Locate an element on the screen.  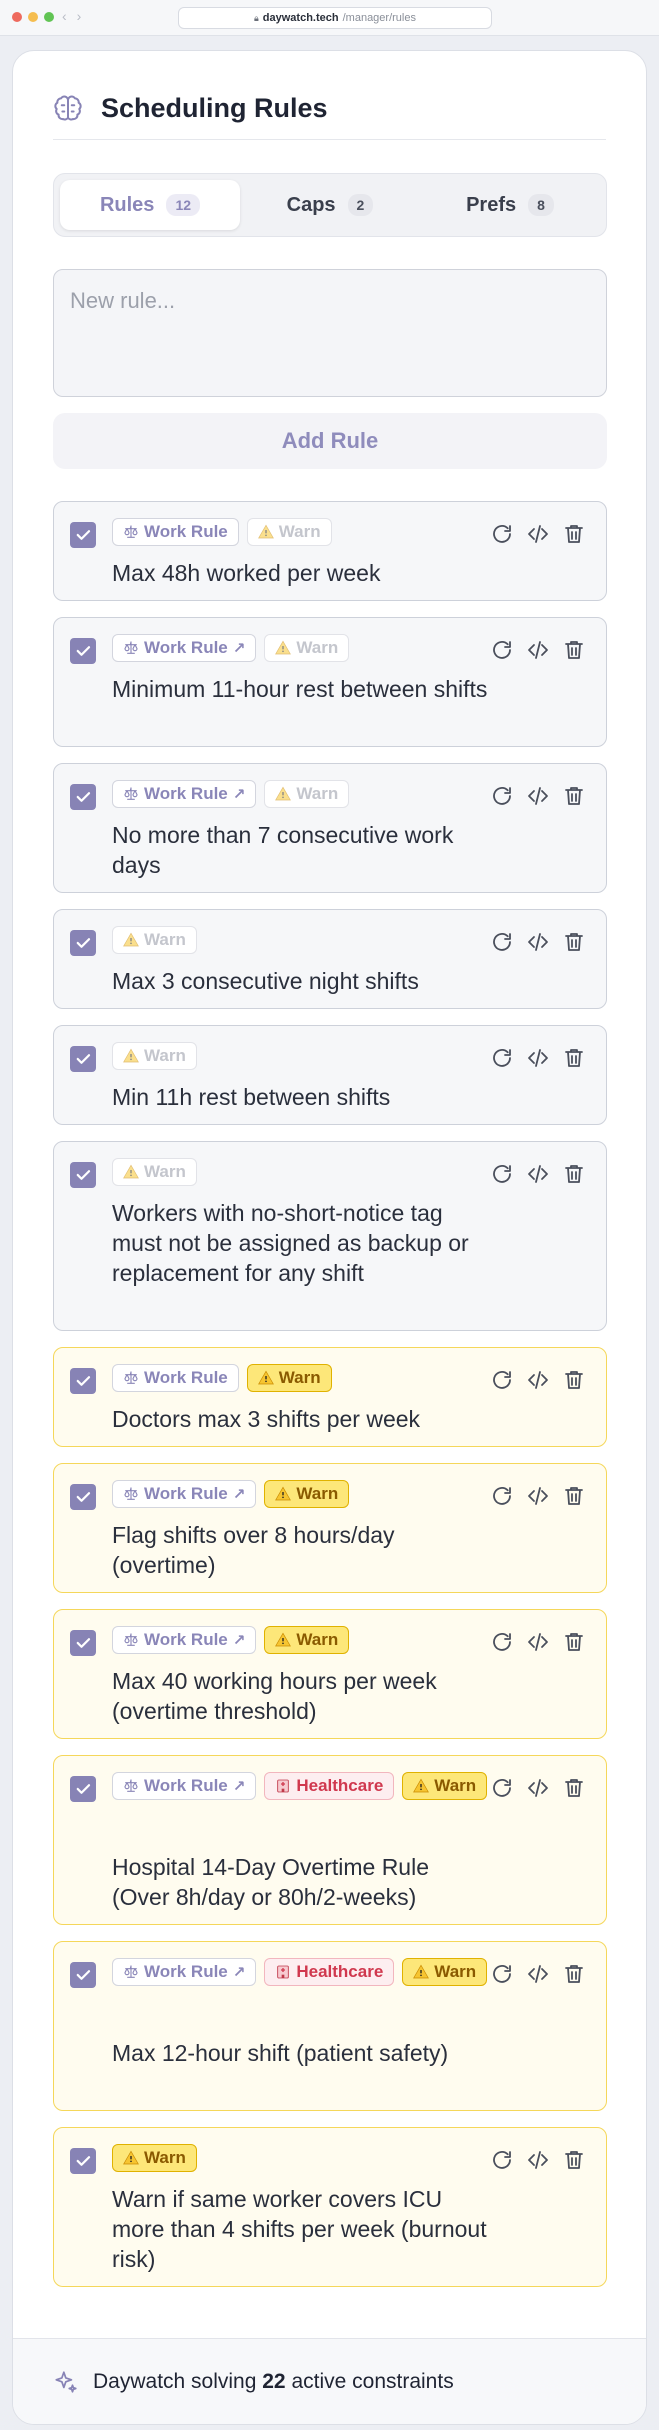
tab-prefs: Prefs 8 is located at coordinates (510, 205).